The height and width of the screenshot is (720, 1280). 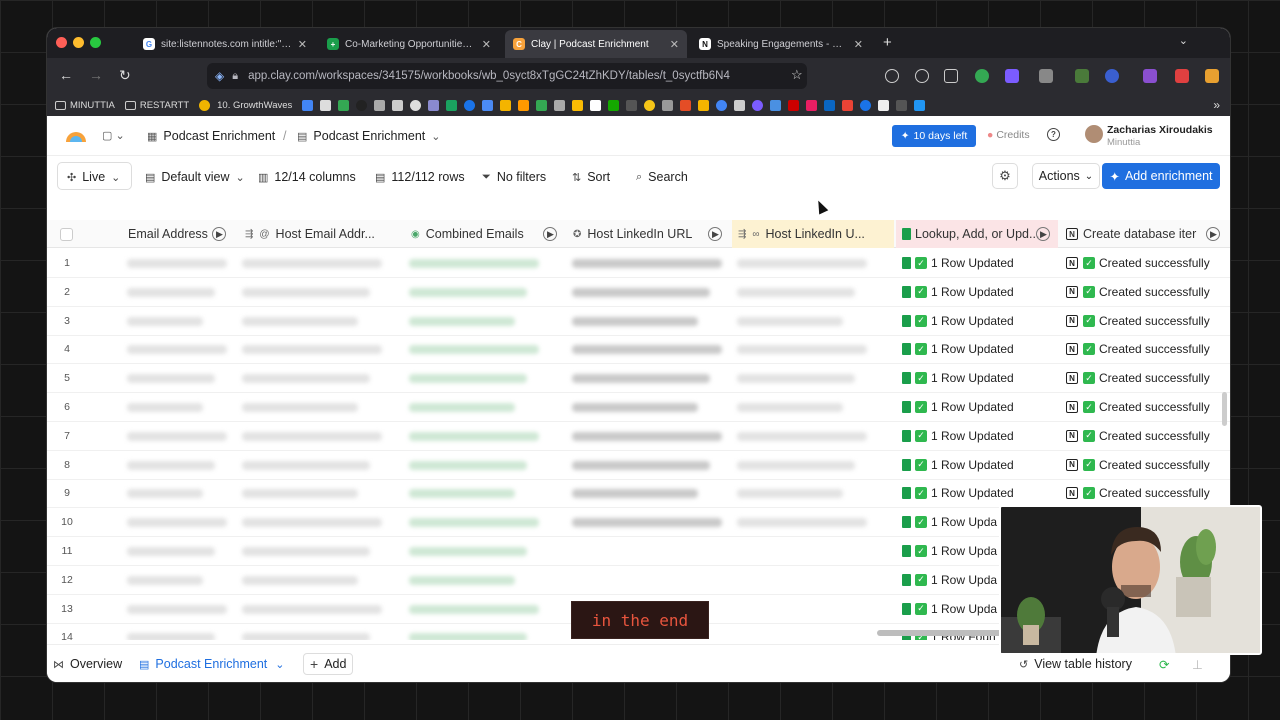 I want to click on add-enrichment-button: ✦ Add enrichment, so click(x=1161, y=176).